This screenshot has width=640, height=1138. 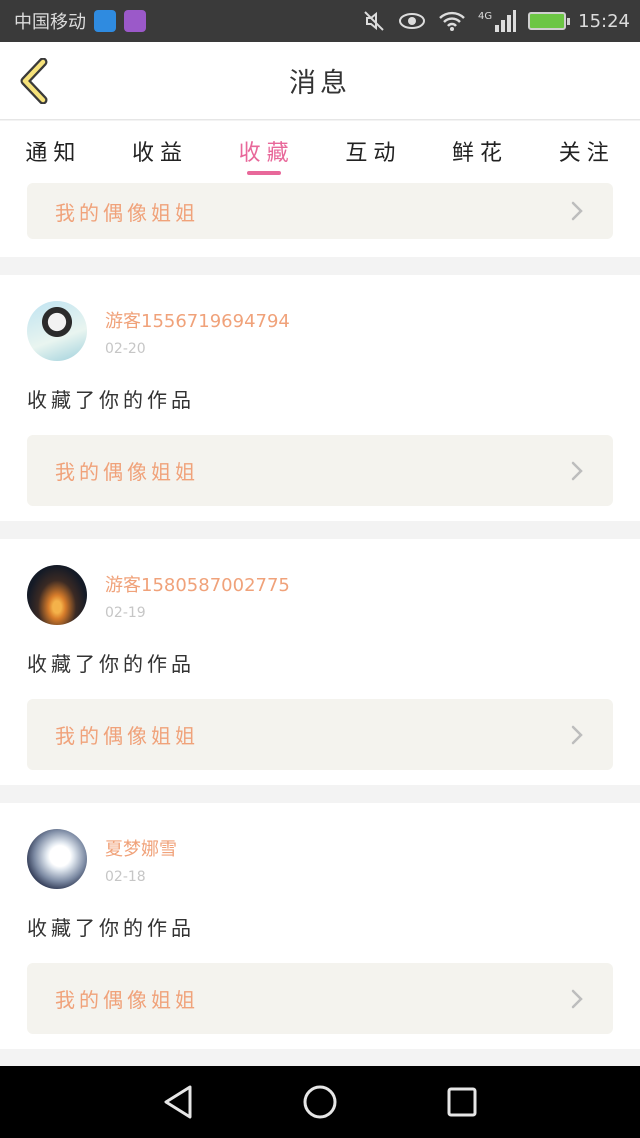 What do you see at coordinates (373, 151) in the screenshot?
I see `tab-interactions: 互动` at bounding box center [373, 151].